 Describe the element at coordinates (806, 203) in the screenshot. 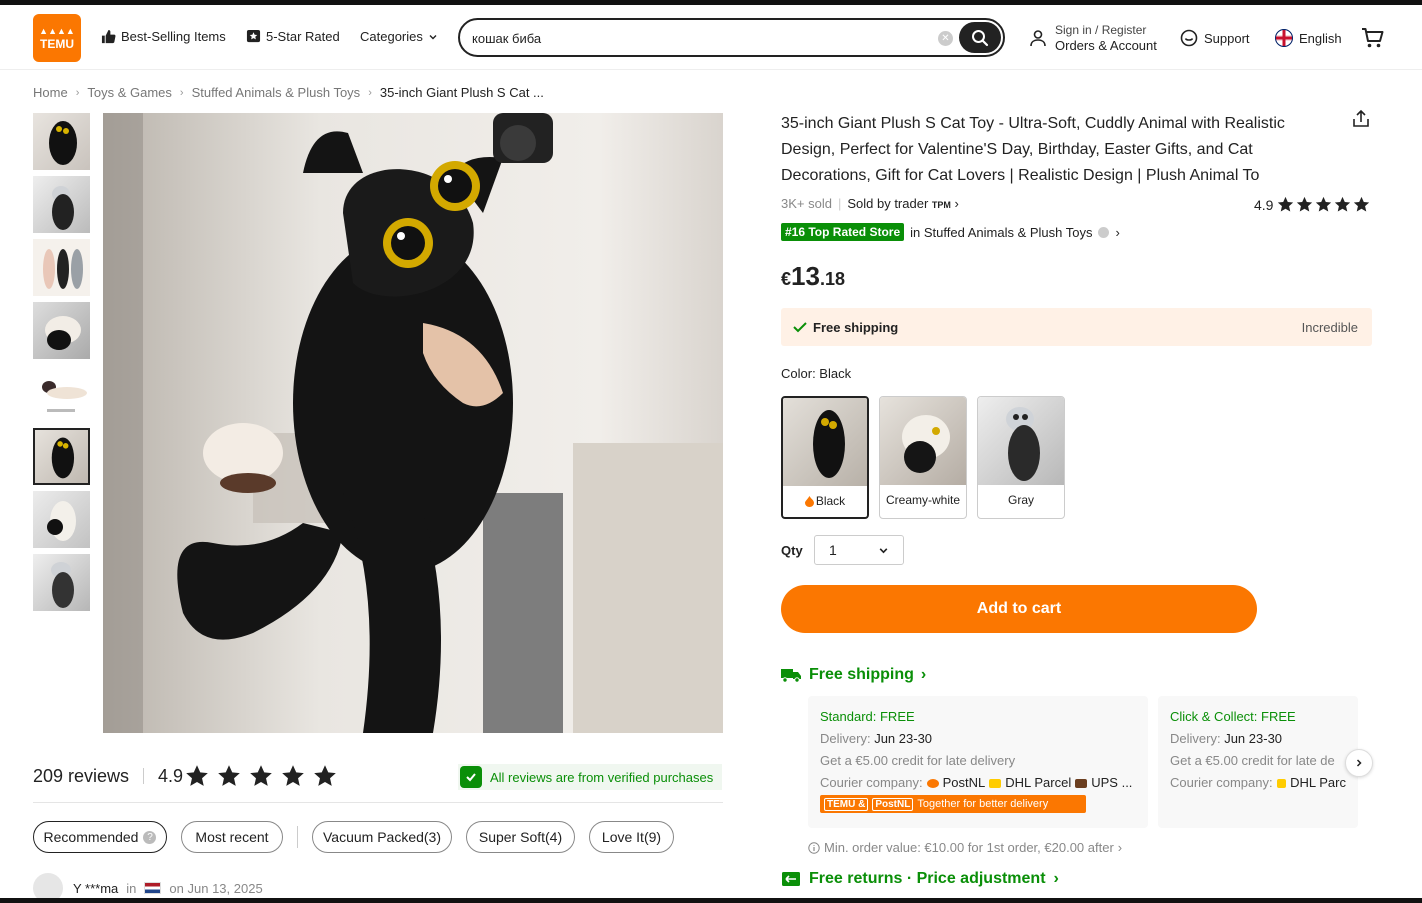

I see `sold-count: 3K+ sold` at that location.